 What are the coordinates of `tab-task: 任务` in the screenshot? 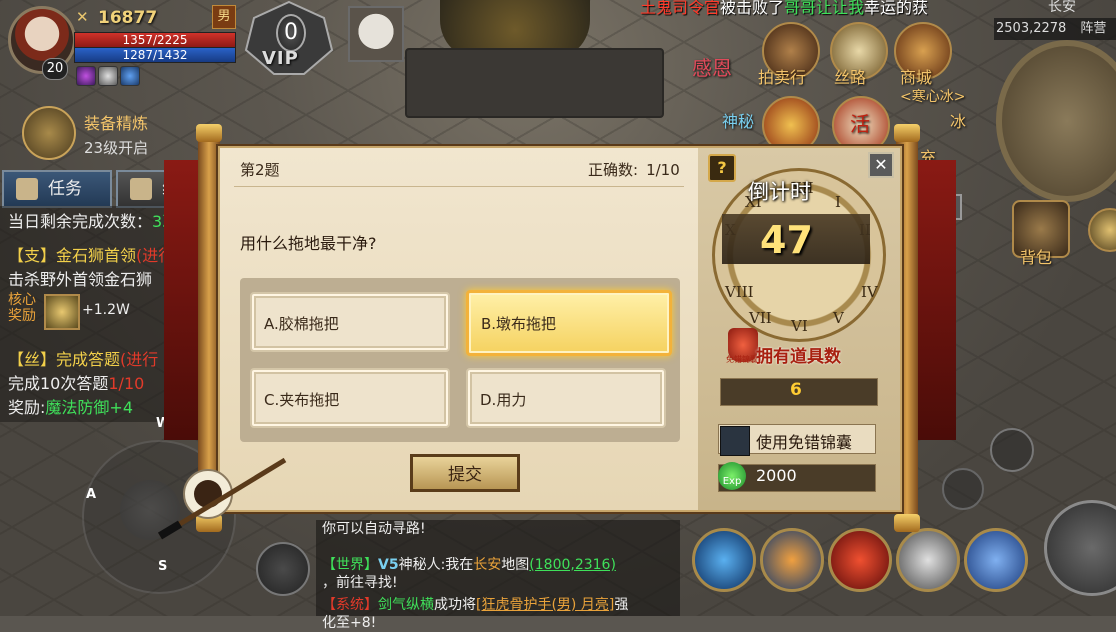 It's located at (57, 189).